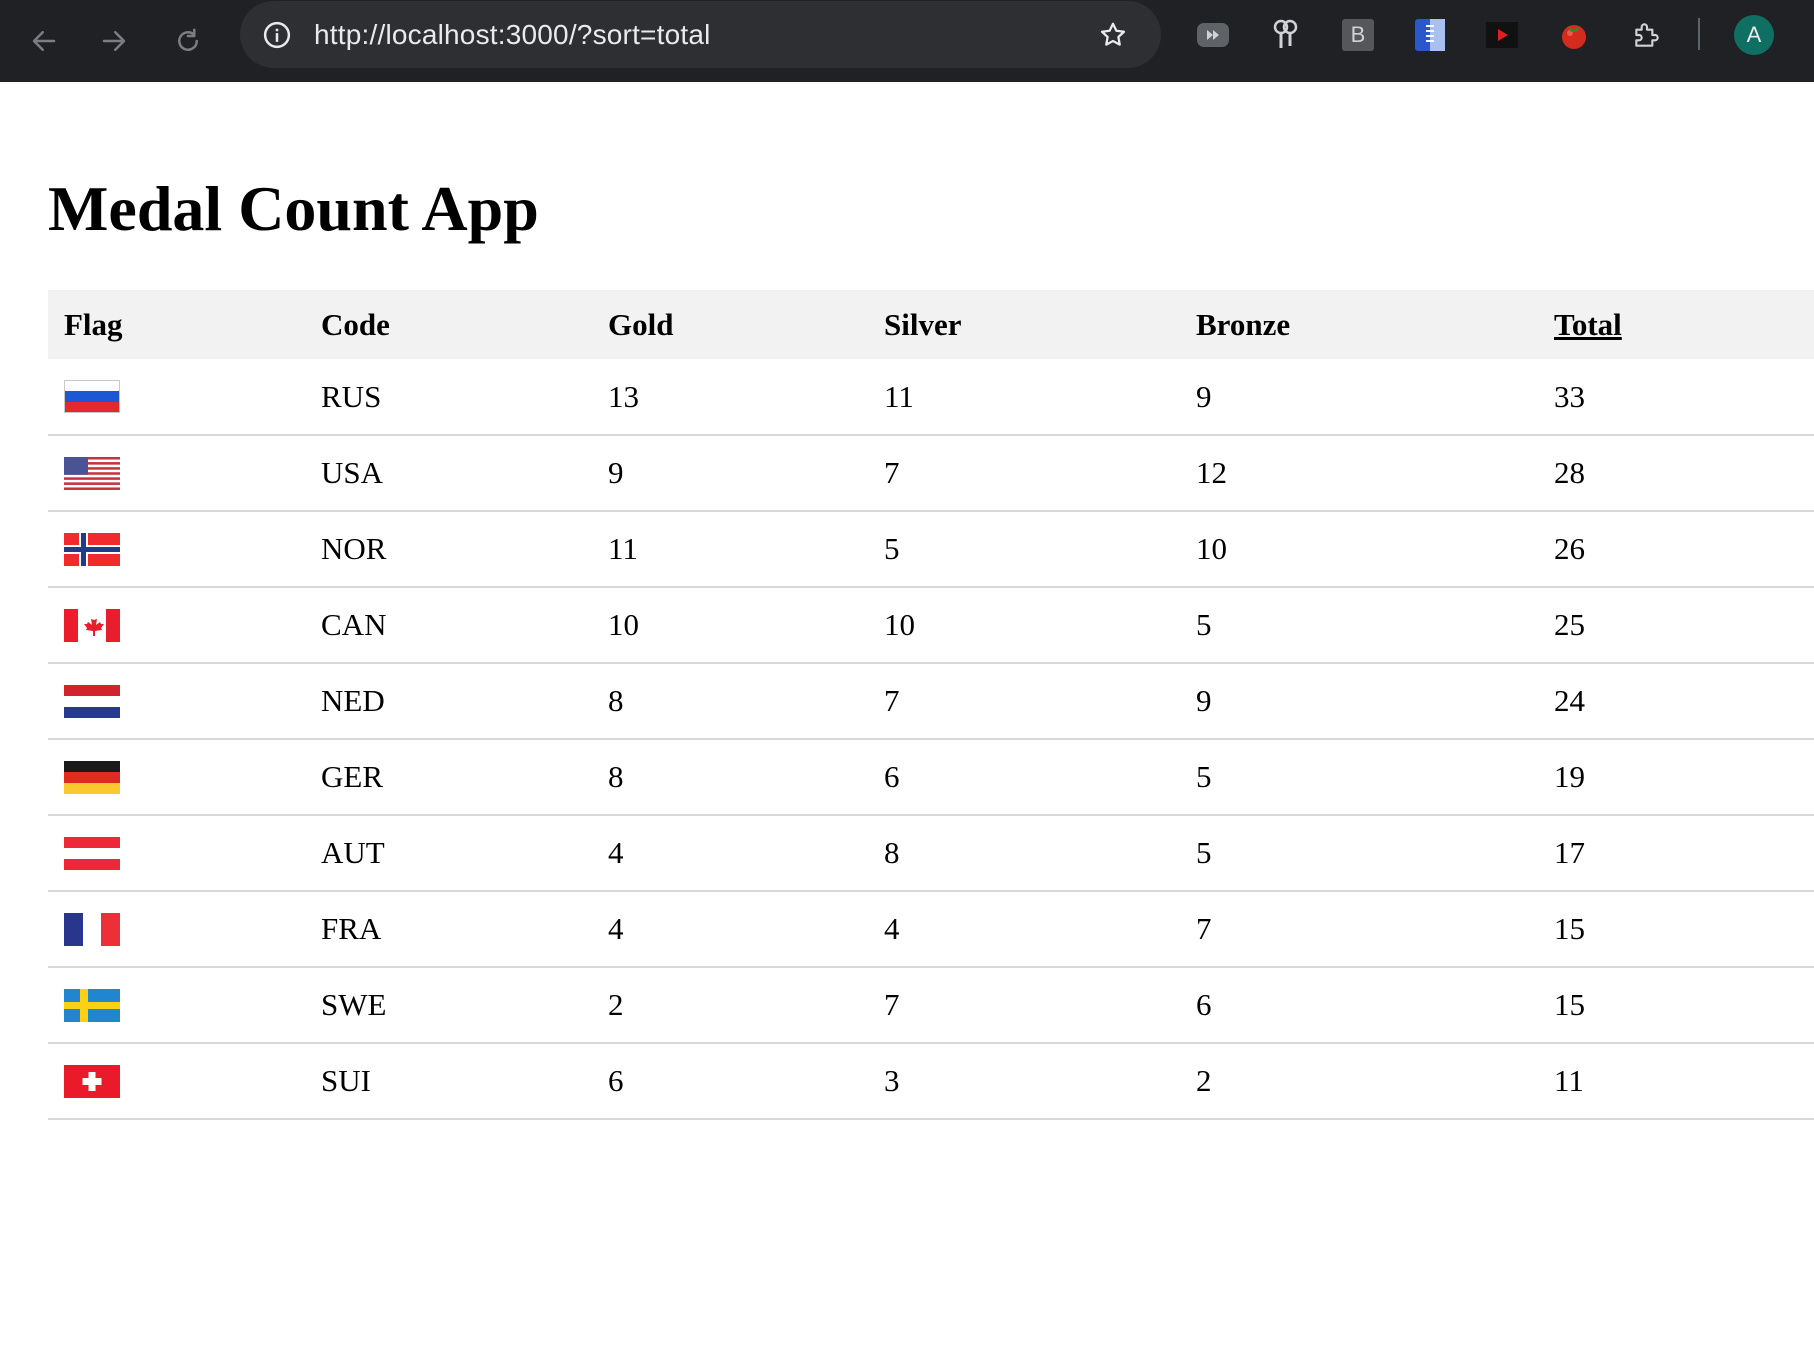 The image size is (1814, 1352). What do you see at coordinates (1359, 1005) in the screenshot?
I see `bronze-count: 6` at bounding box center [1359, 1005].